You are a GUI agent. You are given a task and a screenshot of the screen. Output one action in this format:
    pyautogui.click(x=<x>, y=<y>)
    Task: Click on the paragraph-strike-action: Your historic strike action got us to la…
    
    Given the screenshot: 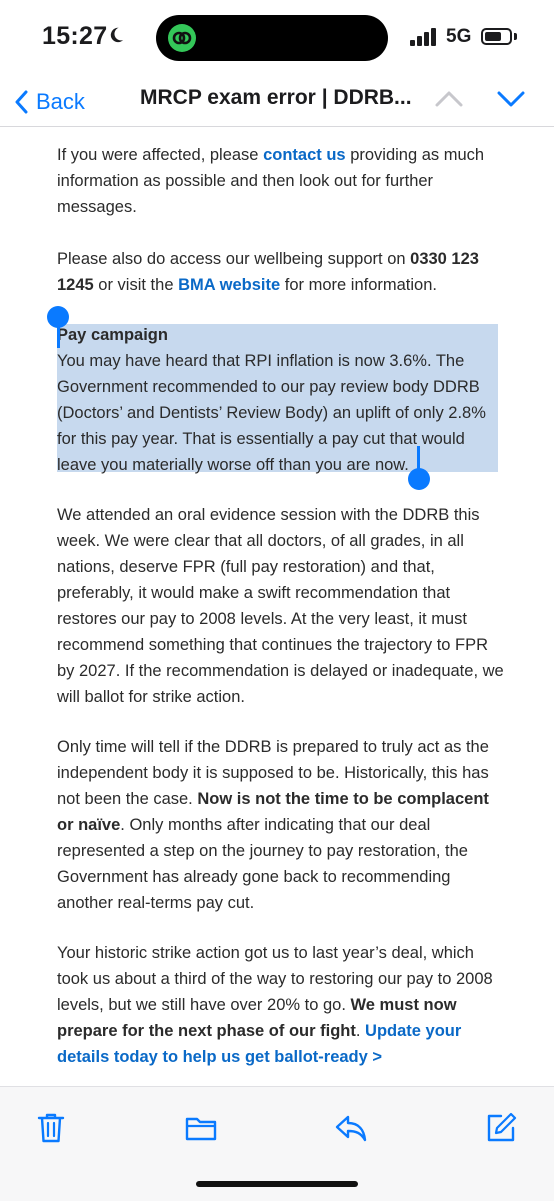 What is the action you would take?
    pyautogui.click(x=282, y=1005)
    